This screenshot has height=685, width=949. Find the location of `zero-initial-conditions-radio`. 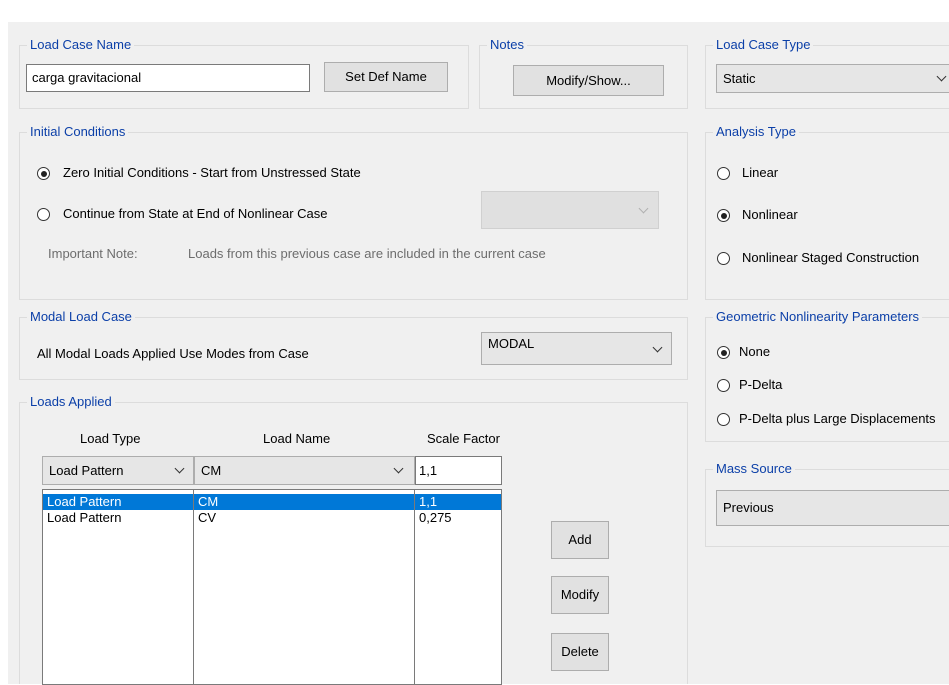

zero-initial-conditions-radio is located at coordinates (43, 173).